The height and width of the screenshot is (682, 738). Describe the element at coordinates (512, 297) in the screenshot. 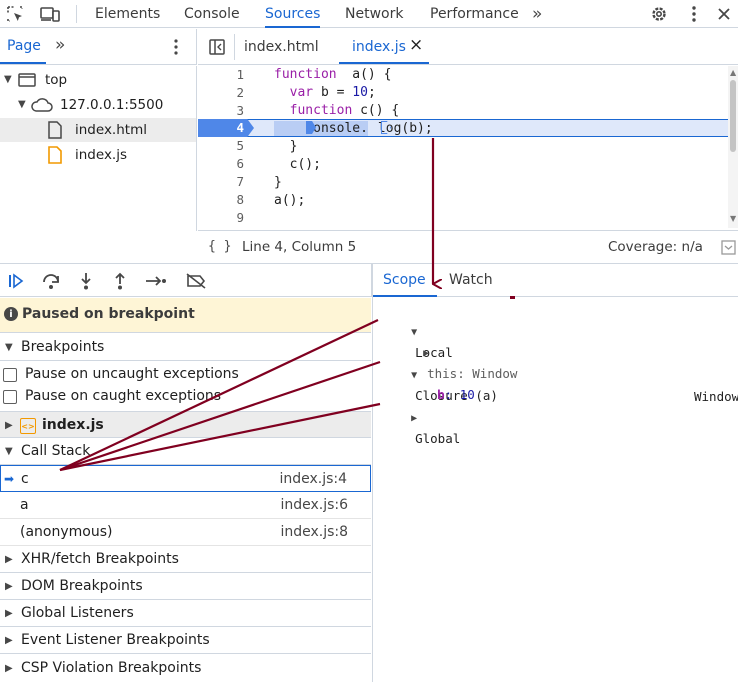

I see `annotation-mark` at that location.